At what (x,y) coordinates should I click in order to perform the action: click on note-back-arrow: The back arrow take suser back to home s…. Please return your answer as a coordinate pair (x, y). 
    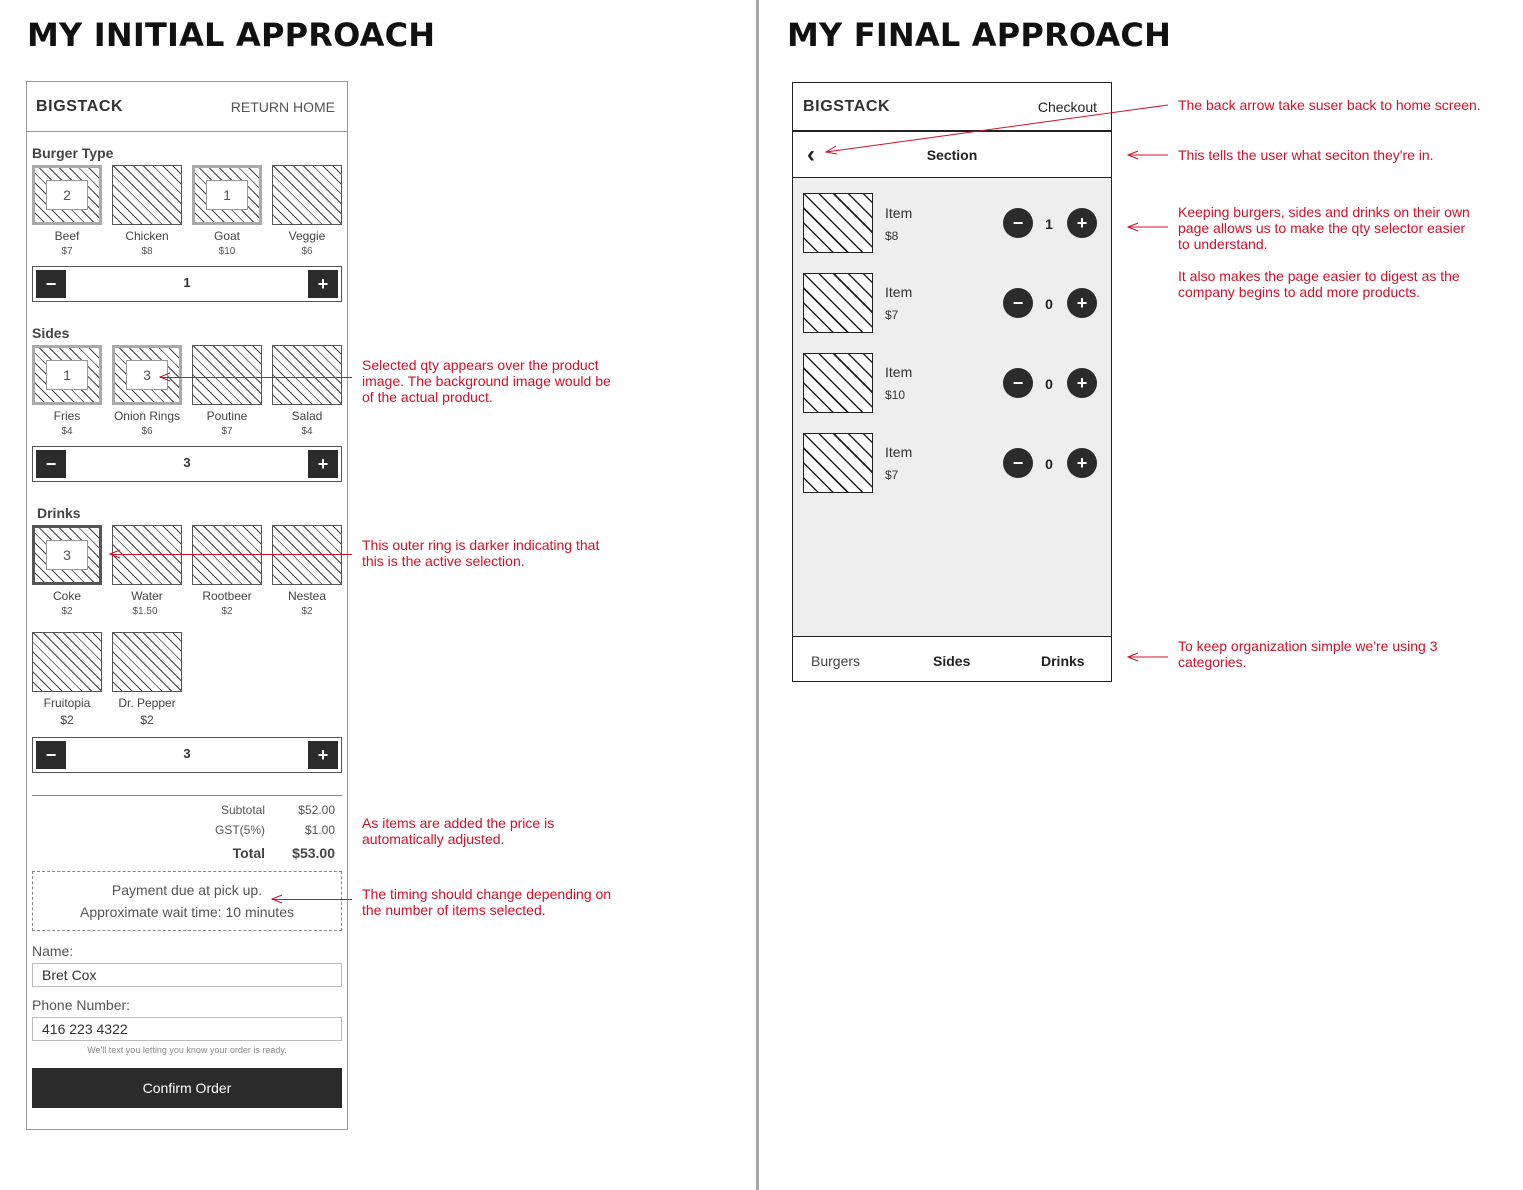
    Looking at the image, I should click on (1329, 105).